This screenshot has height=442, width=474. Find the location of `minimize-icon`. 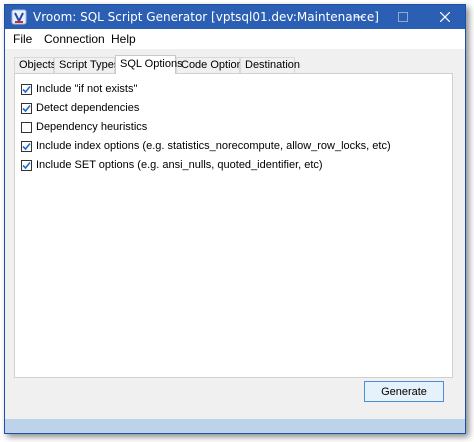

minimize-icon is located at coordinates (360, 17).